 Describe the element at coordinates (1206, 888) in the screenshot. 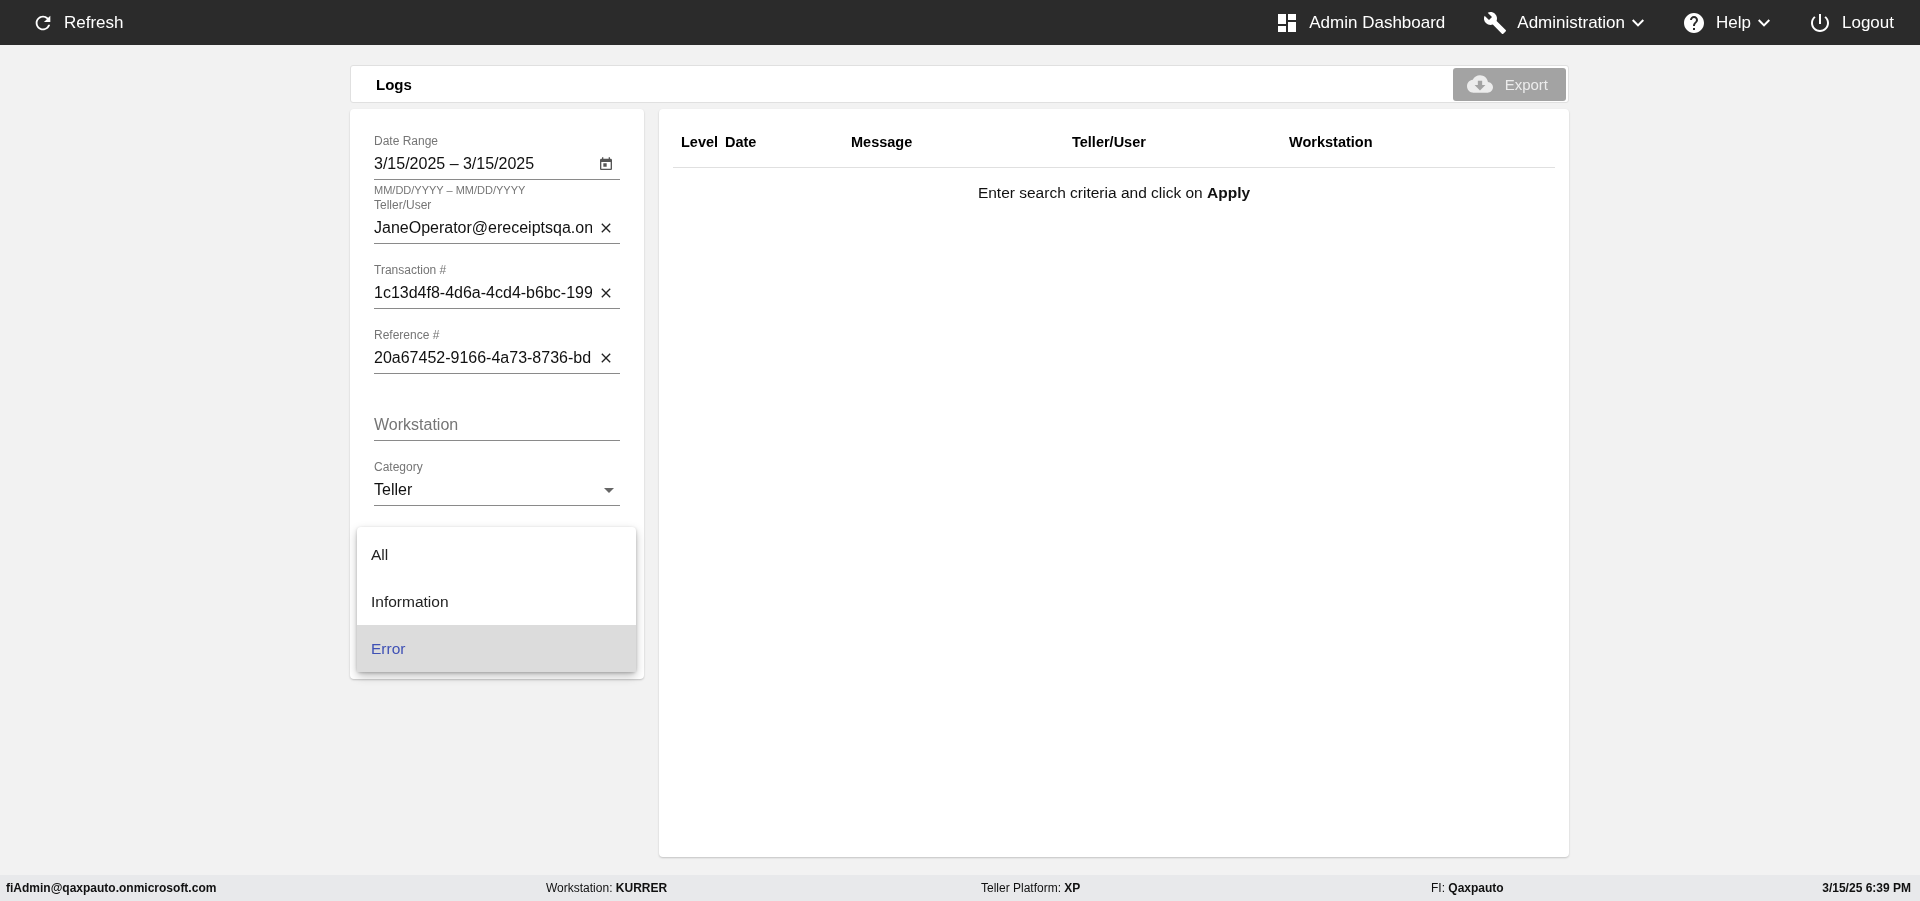

I see `status-field: Teller Platform: XP` at that location.